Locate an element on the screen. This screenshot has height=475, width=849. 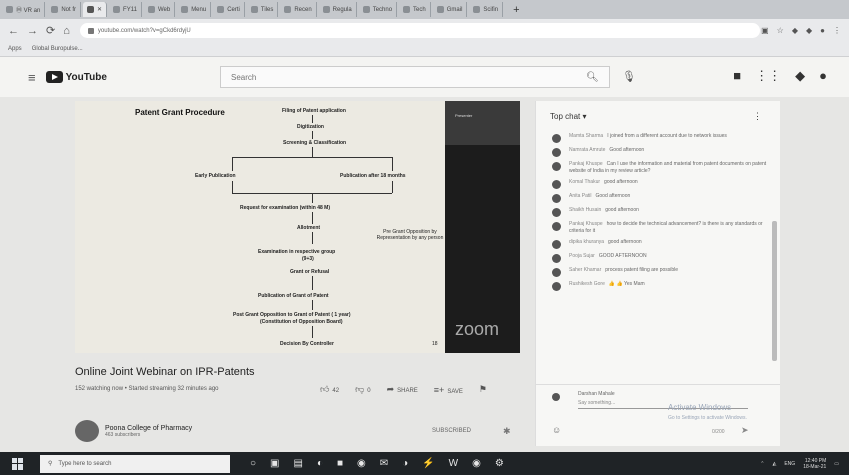
browser-tab: Web is located at coordinates (160, 9).